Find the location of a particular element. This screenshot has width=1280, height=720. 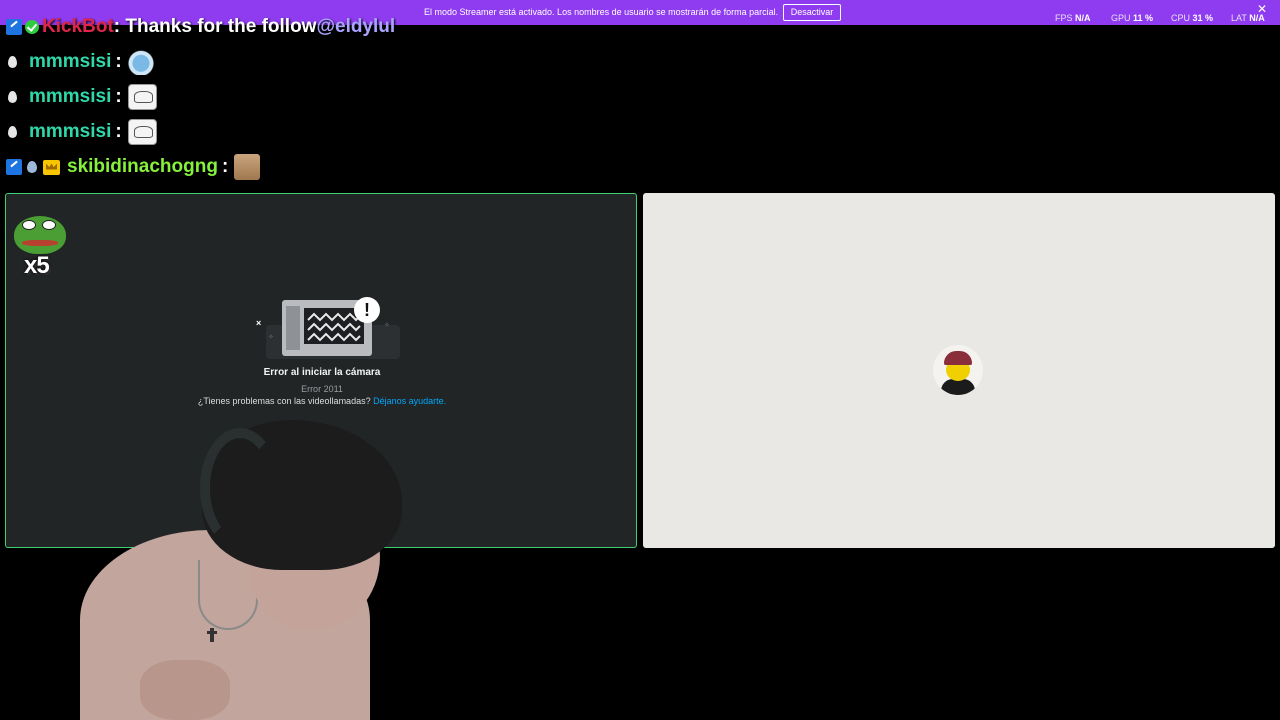

alert-icon: ! is located at coordinates (367, 310).